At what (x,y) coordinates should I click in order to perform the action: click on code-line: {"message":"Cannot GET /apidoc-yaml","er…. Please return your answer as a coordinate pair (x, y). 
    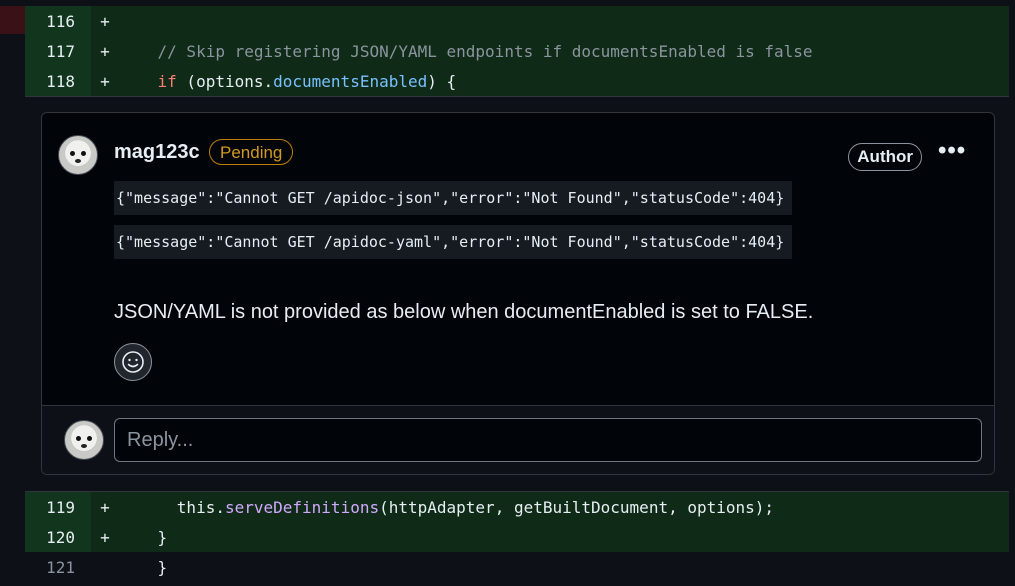
    Looking at the image, I should click on (453, 242).